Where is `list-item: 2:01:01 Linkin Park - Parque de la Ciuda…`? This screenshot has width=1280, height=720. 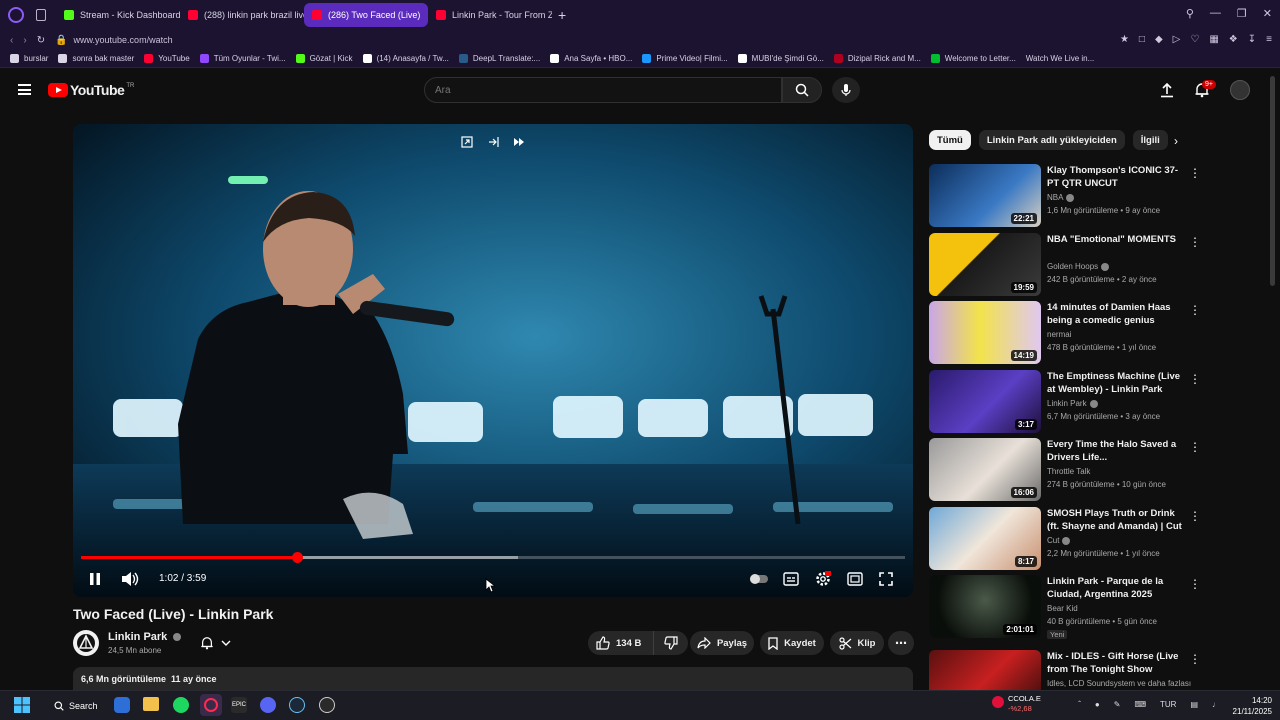 list-item: 2:01:01 Linkin Park - Parque de la Ciuda… is located at coordinates (1065, 607).